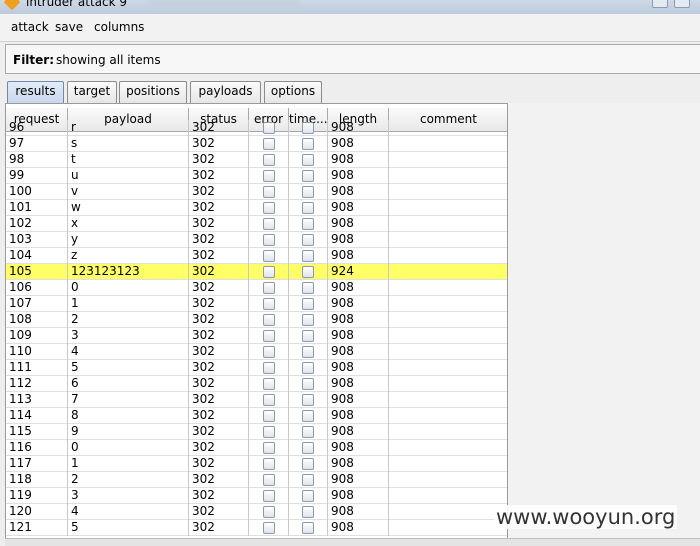 The image size is (700, 546). I want to click on table-row: 112 6 302 908, so click(256, 384).